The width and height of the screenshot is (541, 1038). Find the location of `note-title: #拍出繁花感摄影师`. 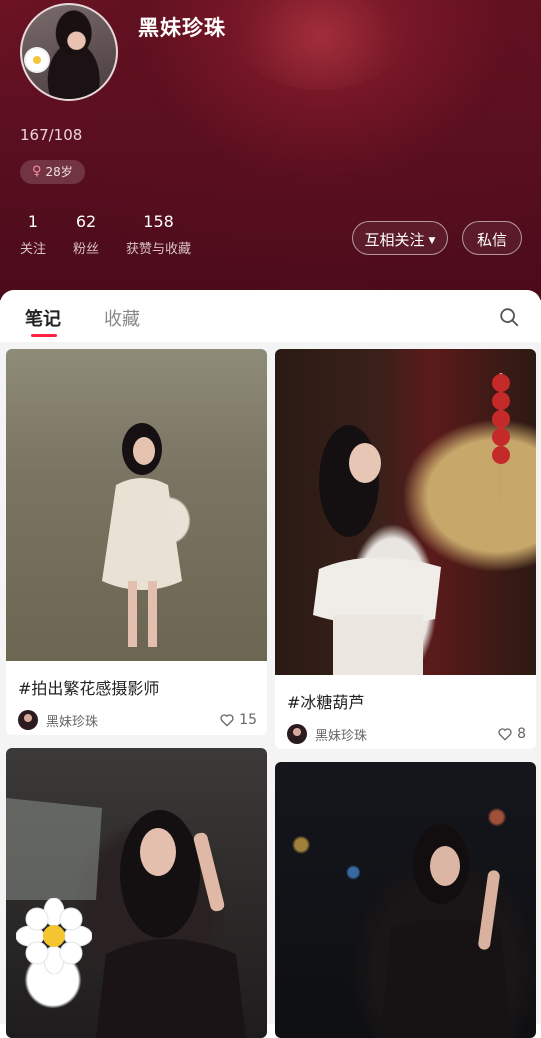

note-title: #拍出繁花感摄影师 is located at coordinates (89, 688).